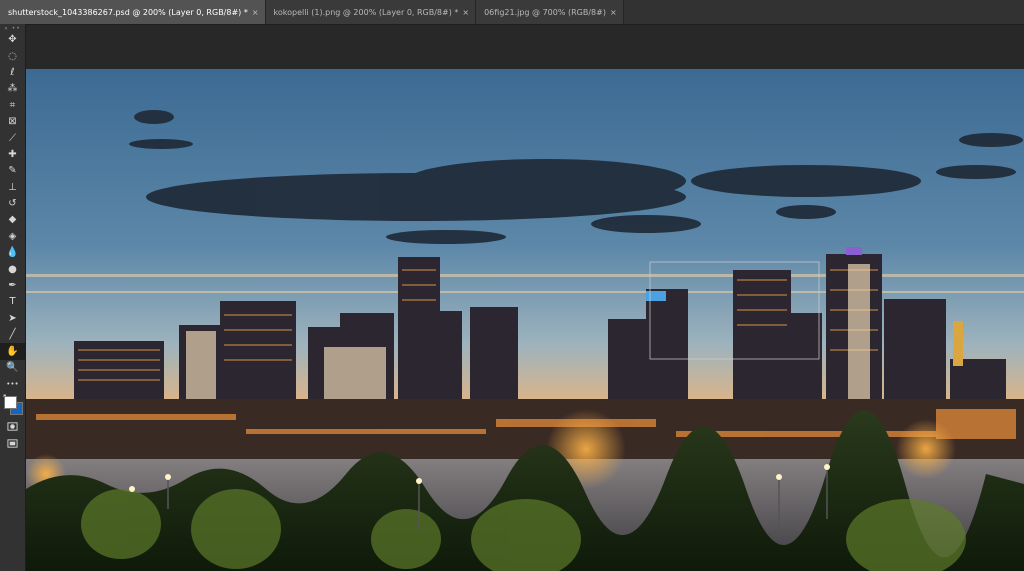  Describe the element at coordinates (12, 351) in the screenshot. I see `hand-tool-icon: ✋` at that location.